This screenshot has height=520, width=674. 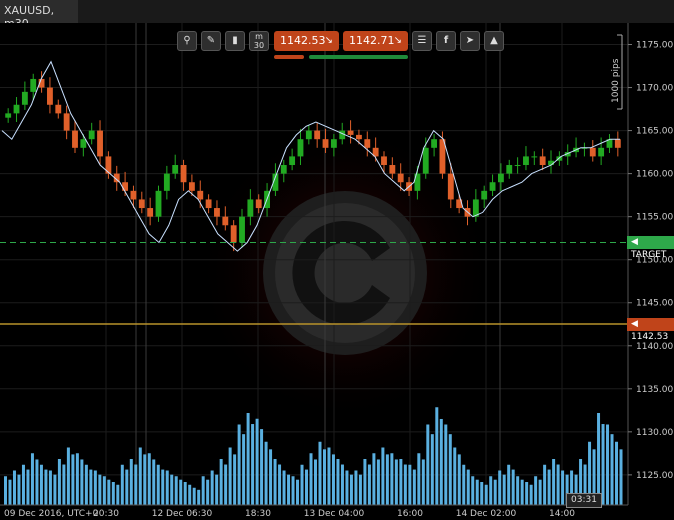 I want to click on drawing-icon: ▲, so click(x=494, y=41).